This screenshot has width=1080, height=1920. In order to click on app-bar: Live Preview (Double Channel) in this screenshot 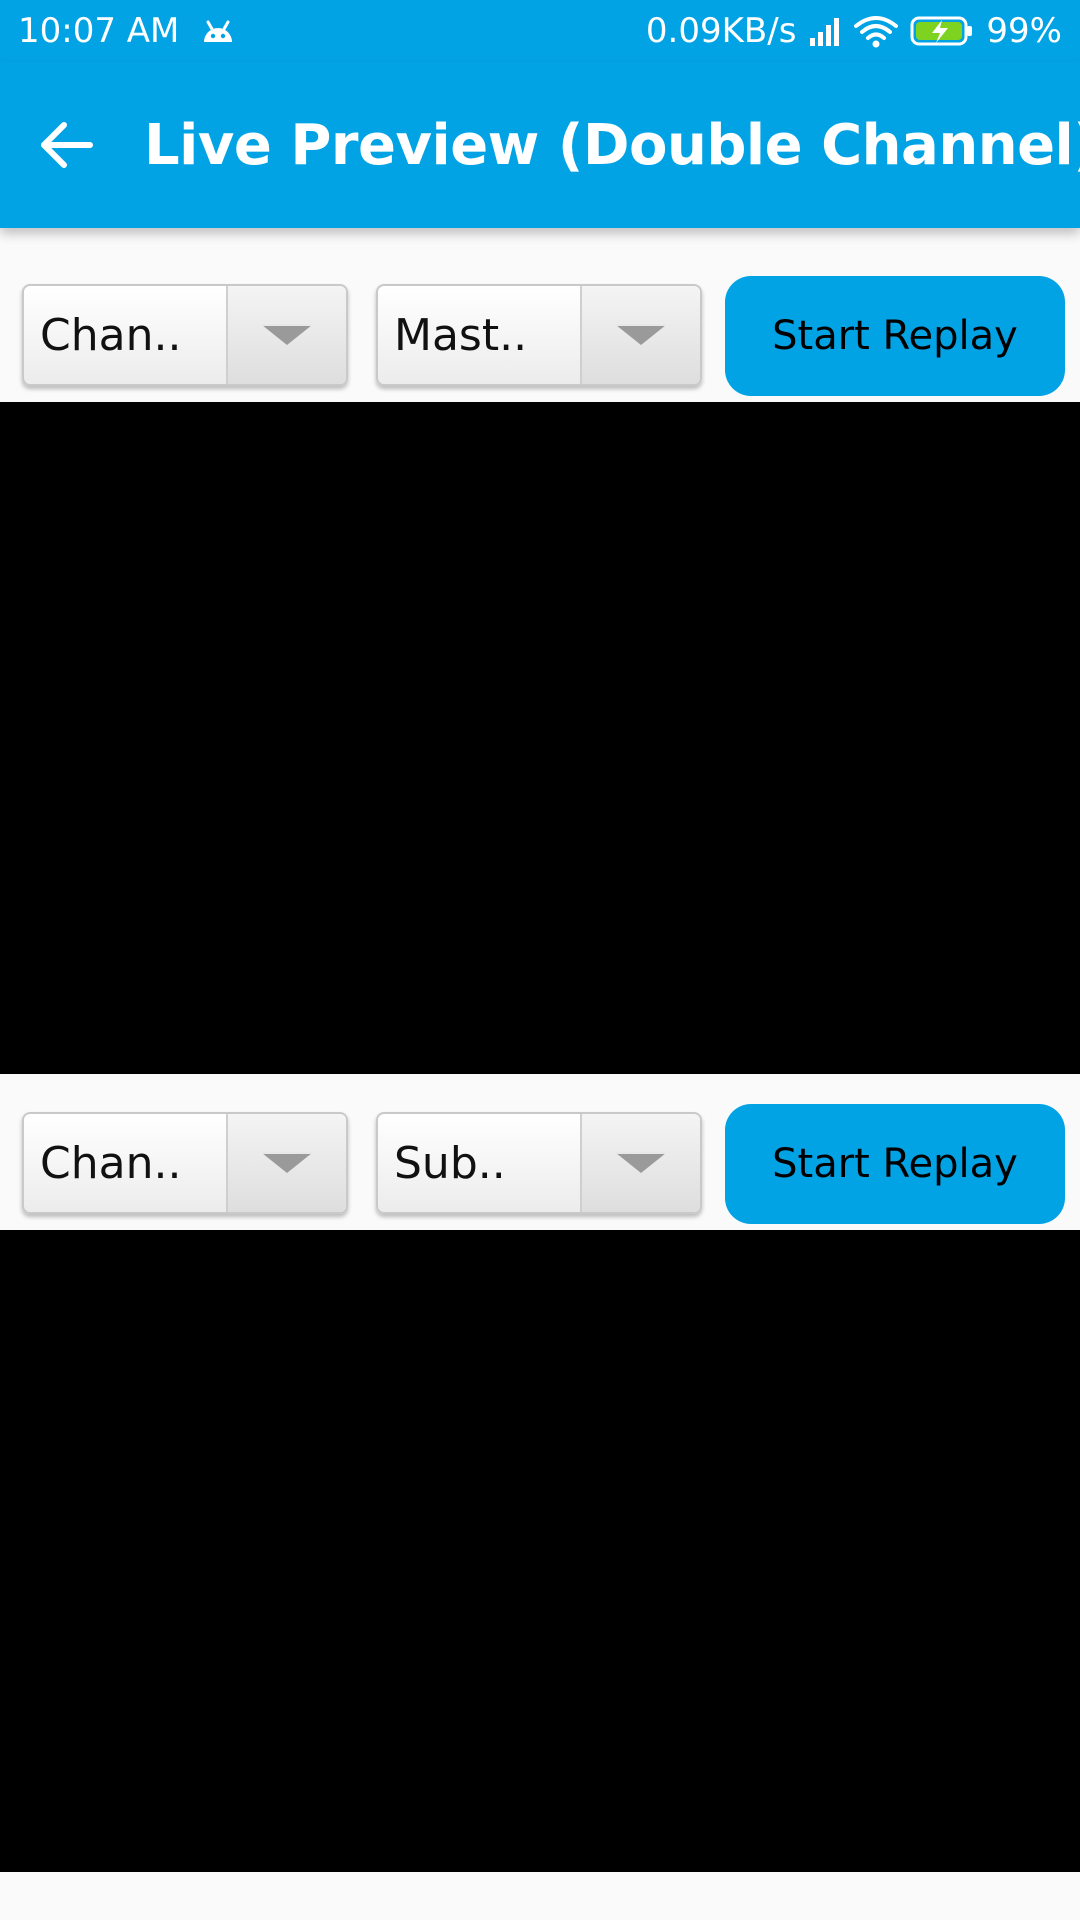, I will do `click(540, 145)`.